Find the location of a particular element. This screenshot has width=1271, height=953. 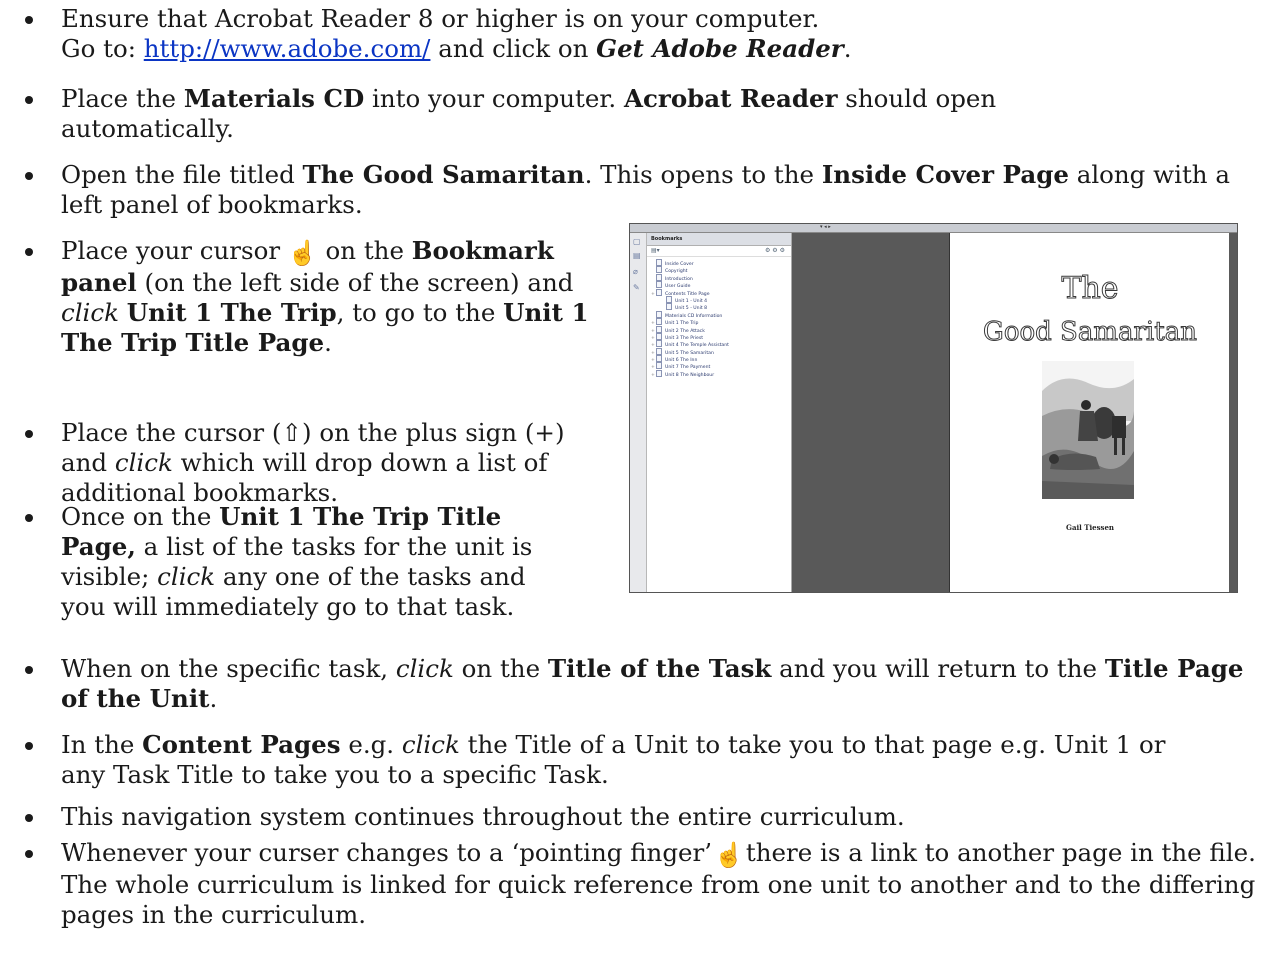

reader-toolbar: ▾ ◂ ▸ is located at coordinates (933, 228).